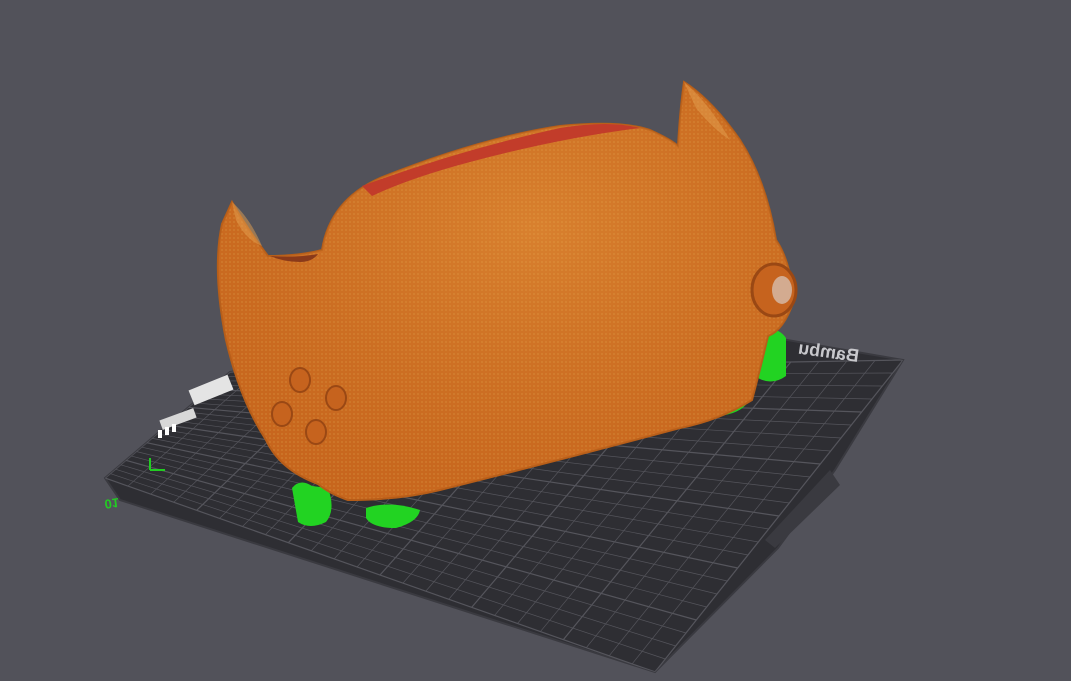 The height and width of the screenshot is (681, 1071). I want to click on thumbstick-hole-inner, so click(782, 290).